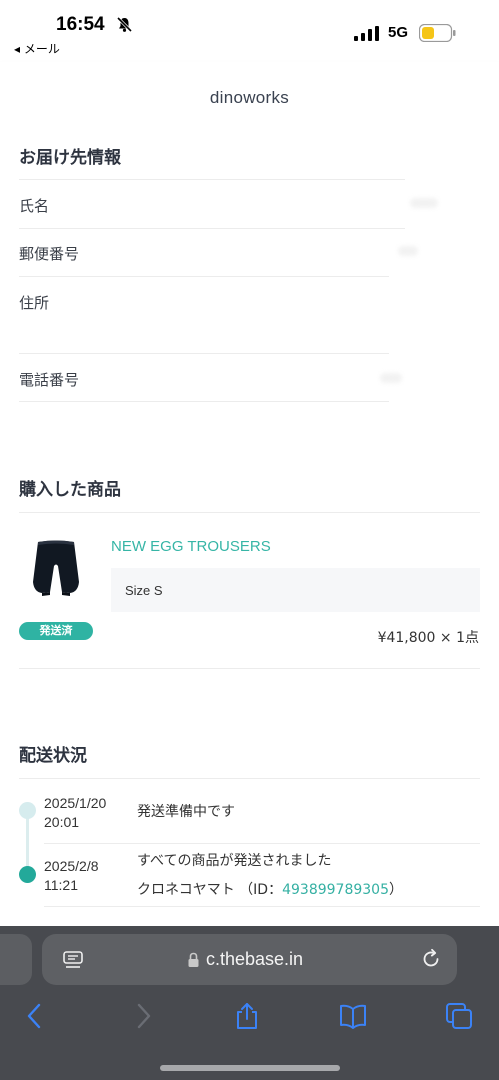 The width and height of the screenshot is (499, 1080). Describe the element at coordinates (53, 756) in the screenshot. I see `delivery-status-title: 配送状況` at that location.